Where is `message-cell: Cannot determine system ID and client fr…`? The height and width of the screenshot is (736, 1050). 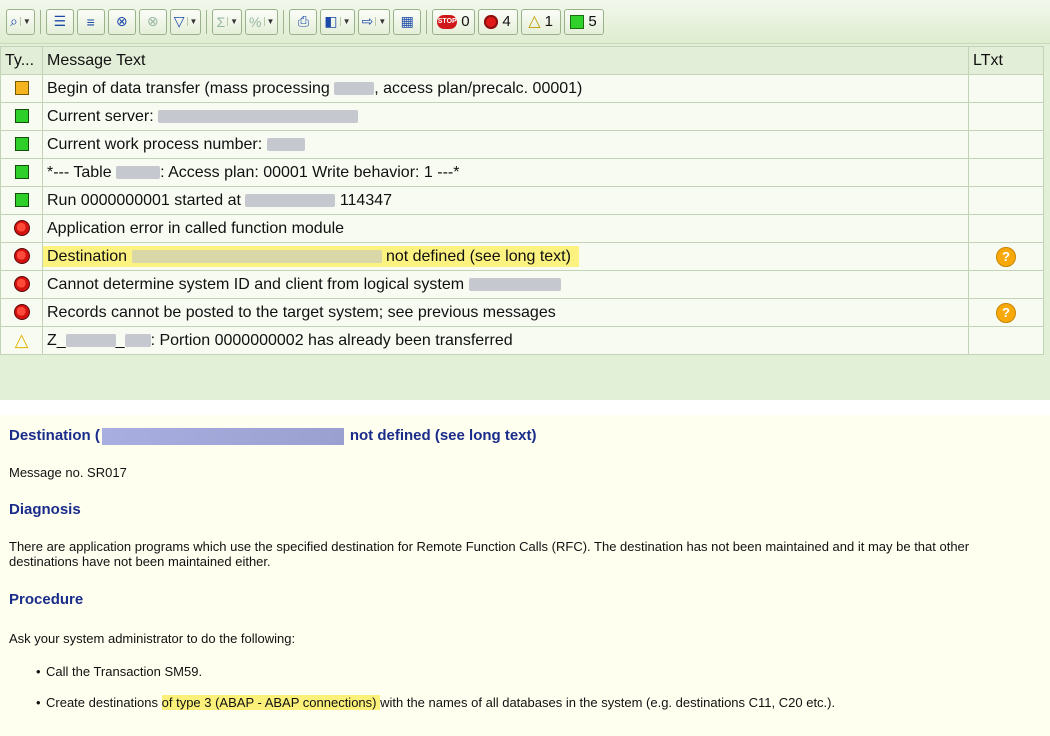 message-cell: Cannot determine system ID and client fr… is located at coordinates (505, 284).